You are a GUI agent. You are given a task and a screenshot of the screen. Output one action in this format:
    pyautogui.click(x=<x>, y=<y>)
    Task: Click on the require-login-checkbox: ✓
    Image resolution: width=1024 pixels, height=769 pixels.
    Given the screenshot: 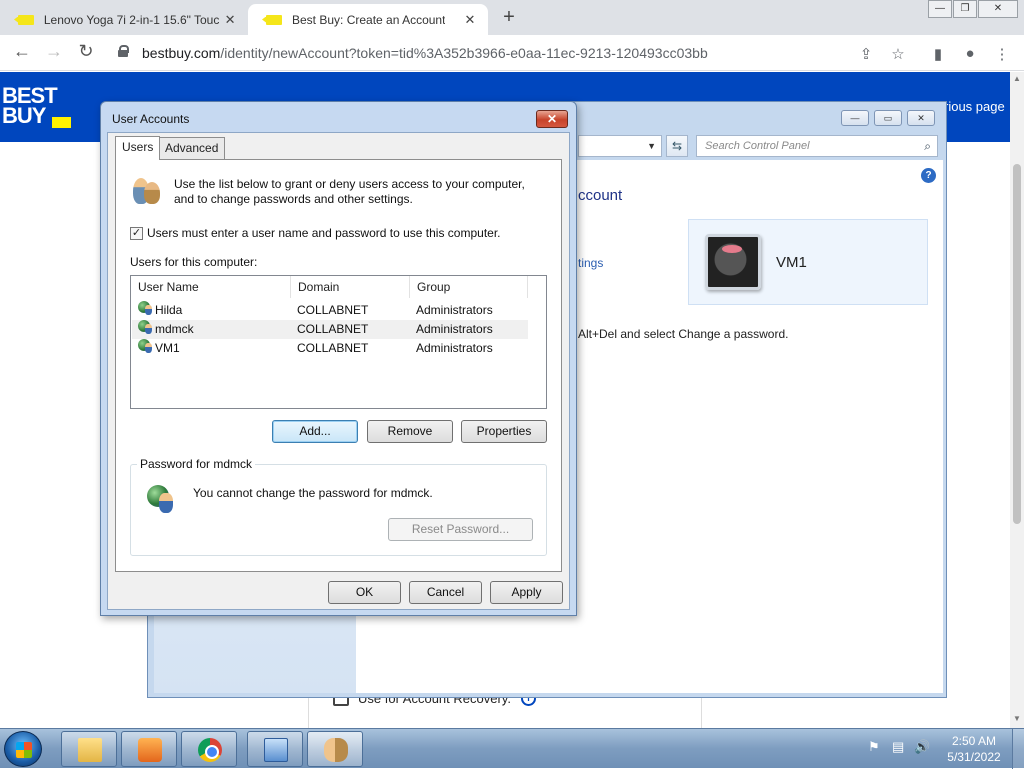 What is the action you would take?
    pyautogui.click(x=136, y=233)
    